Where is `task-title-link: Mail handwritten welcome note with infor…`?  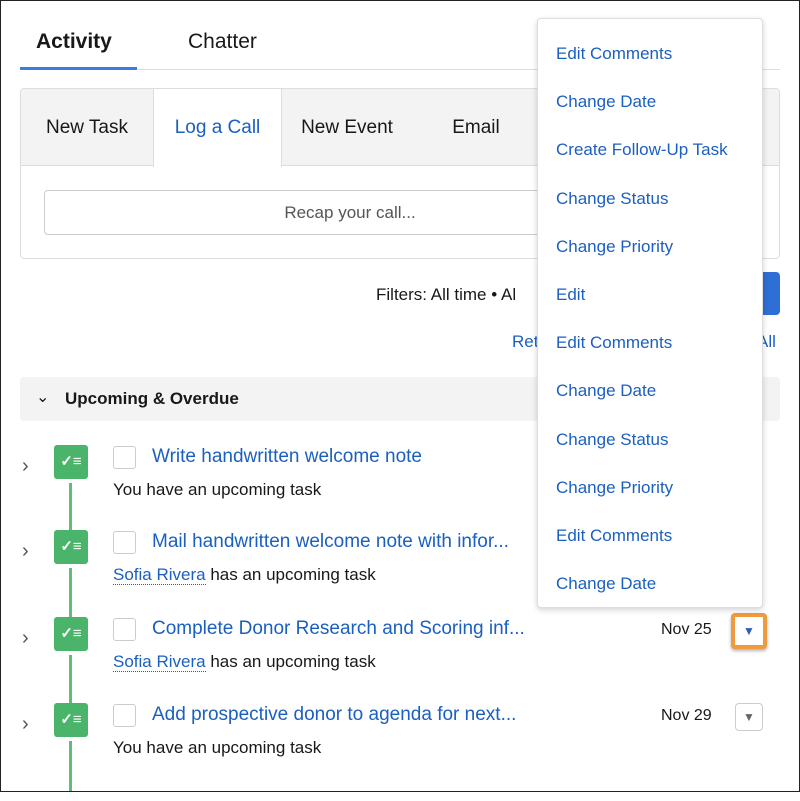
task-title-link: Mail handwritten welcome note with infor… is located at coordinates (330, 542).